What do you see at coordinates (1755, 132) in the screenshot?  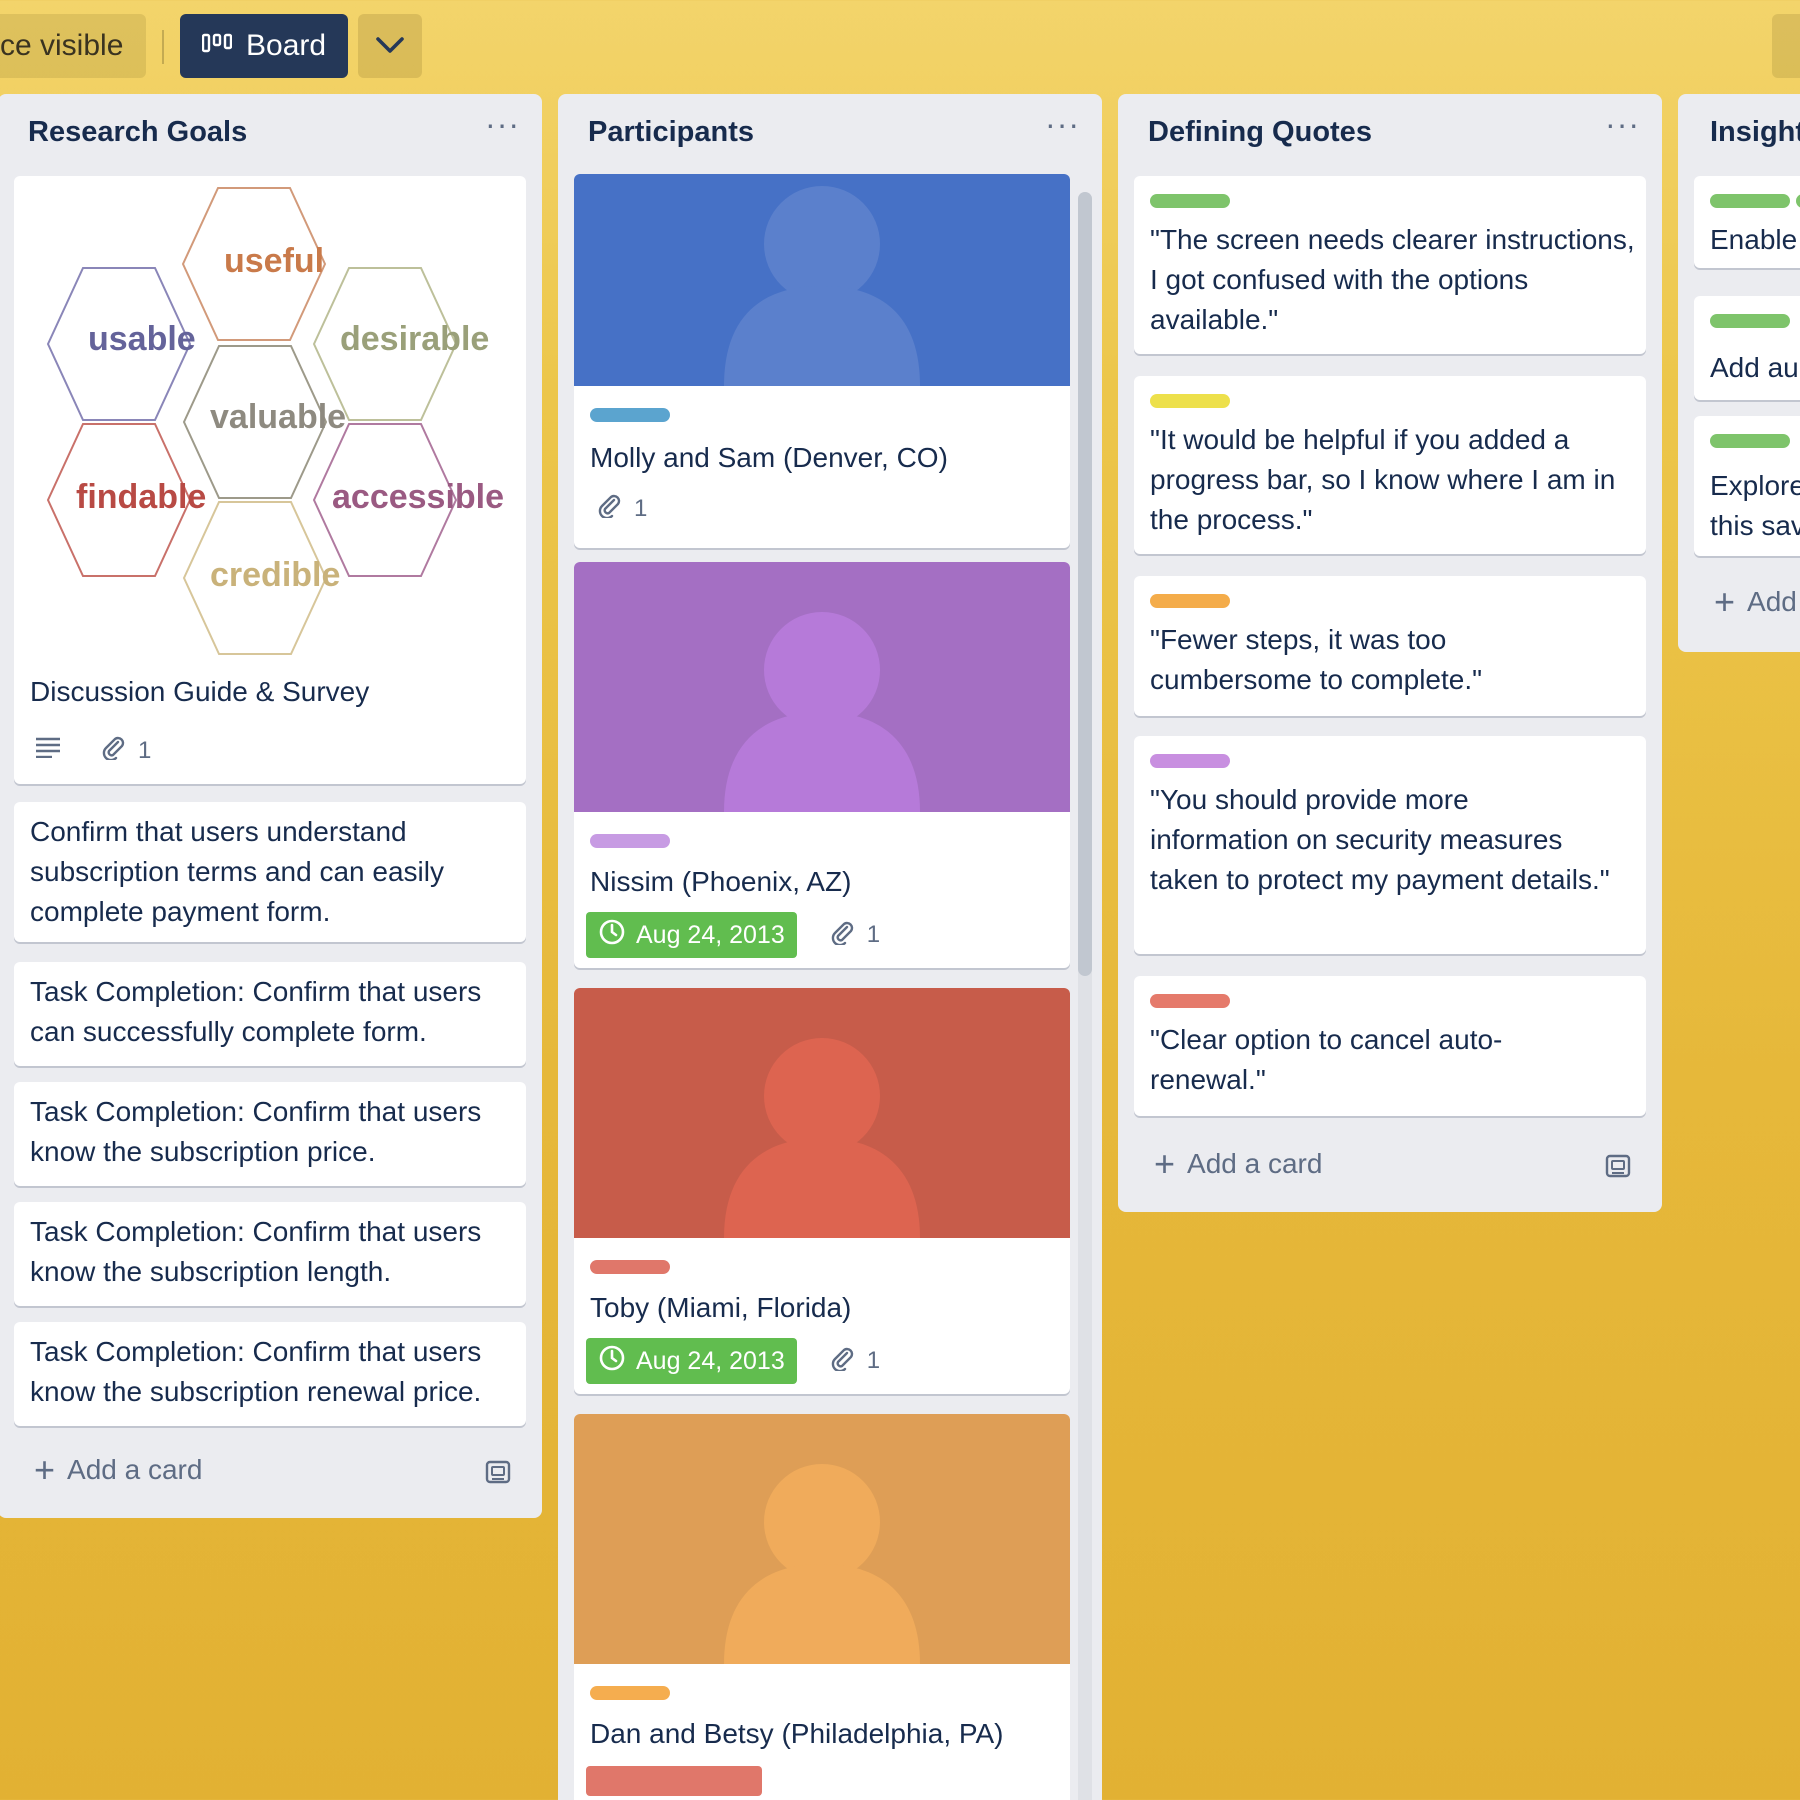 I see `list-title: Insight` at bounding box center [1755, 132].